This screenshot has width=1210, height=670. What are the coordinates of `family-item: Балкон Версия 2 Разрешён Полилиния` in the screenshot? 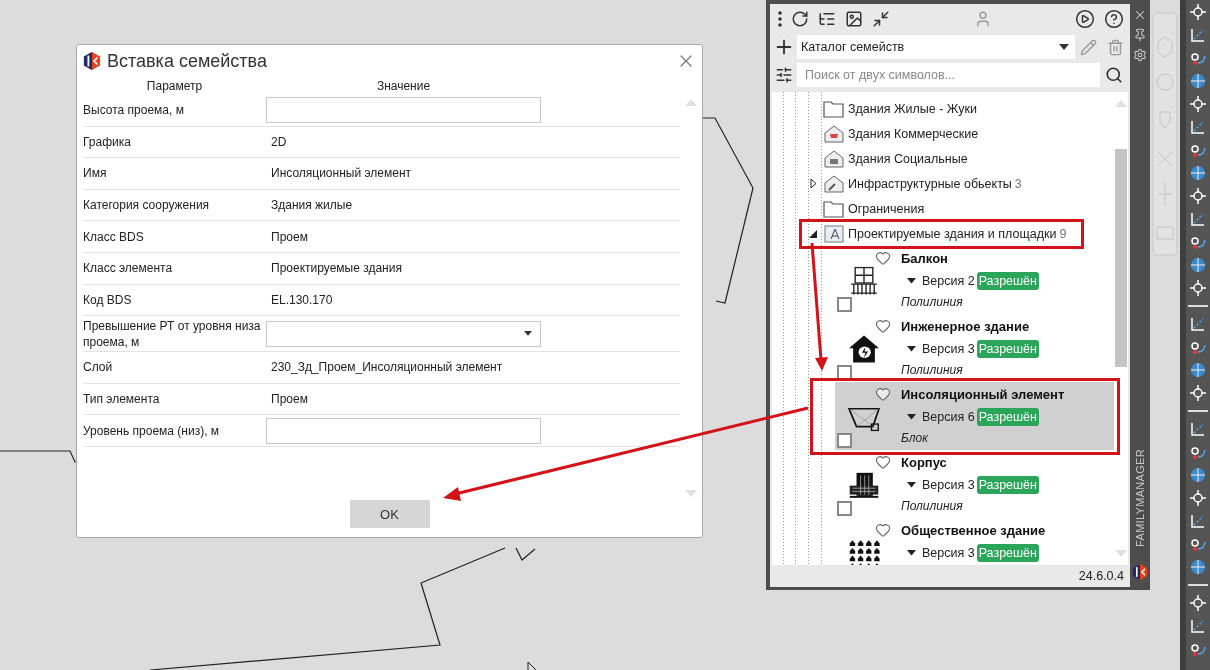 It's located at (974, 280).